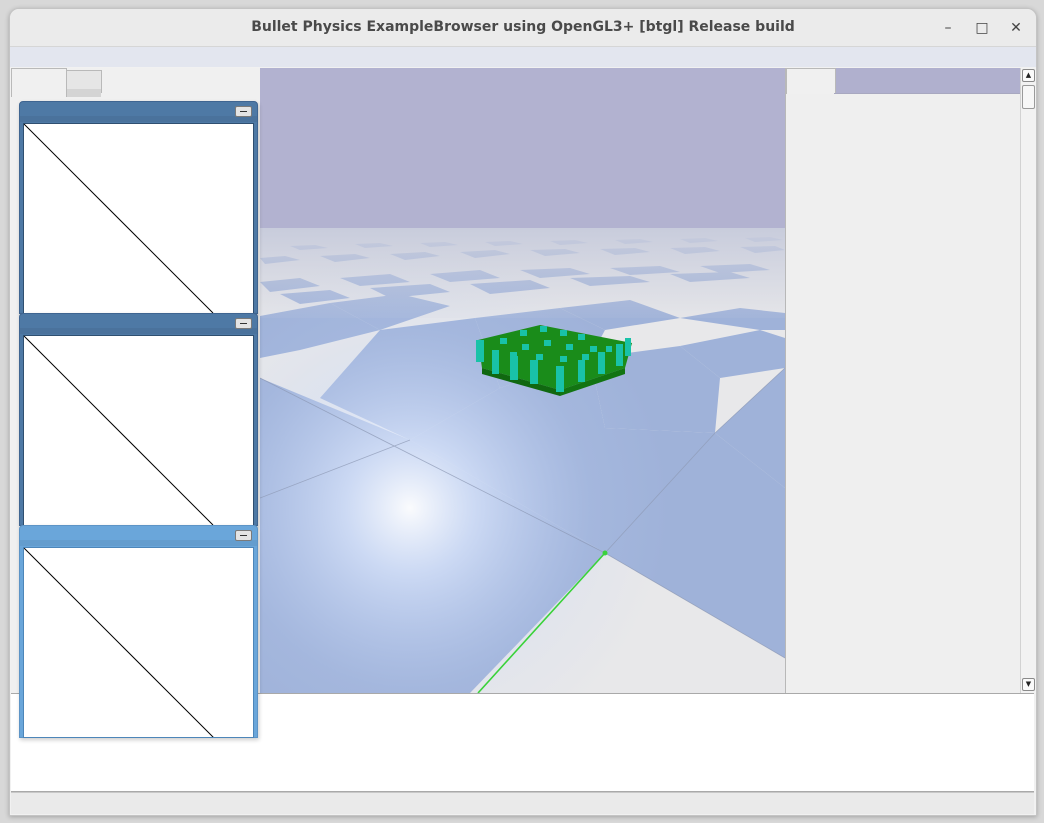 This screenshot has height=823, width=1044. Describe the element at coordinates (522, 149) in the screenshot. I see `sky` at that location.